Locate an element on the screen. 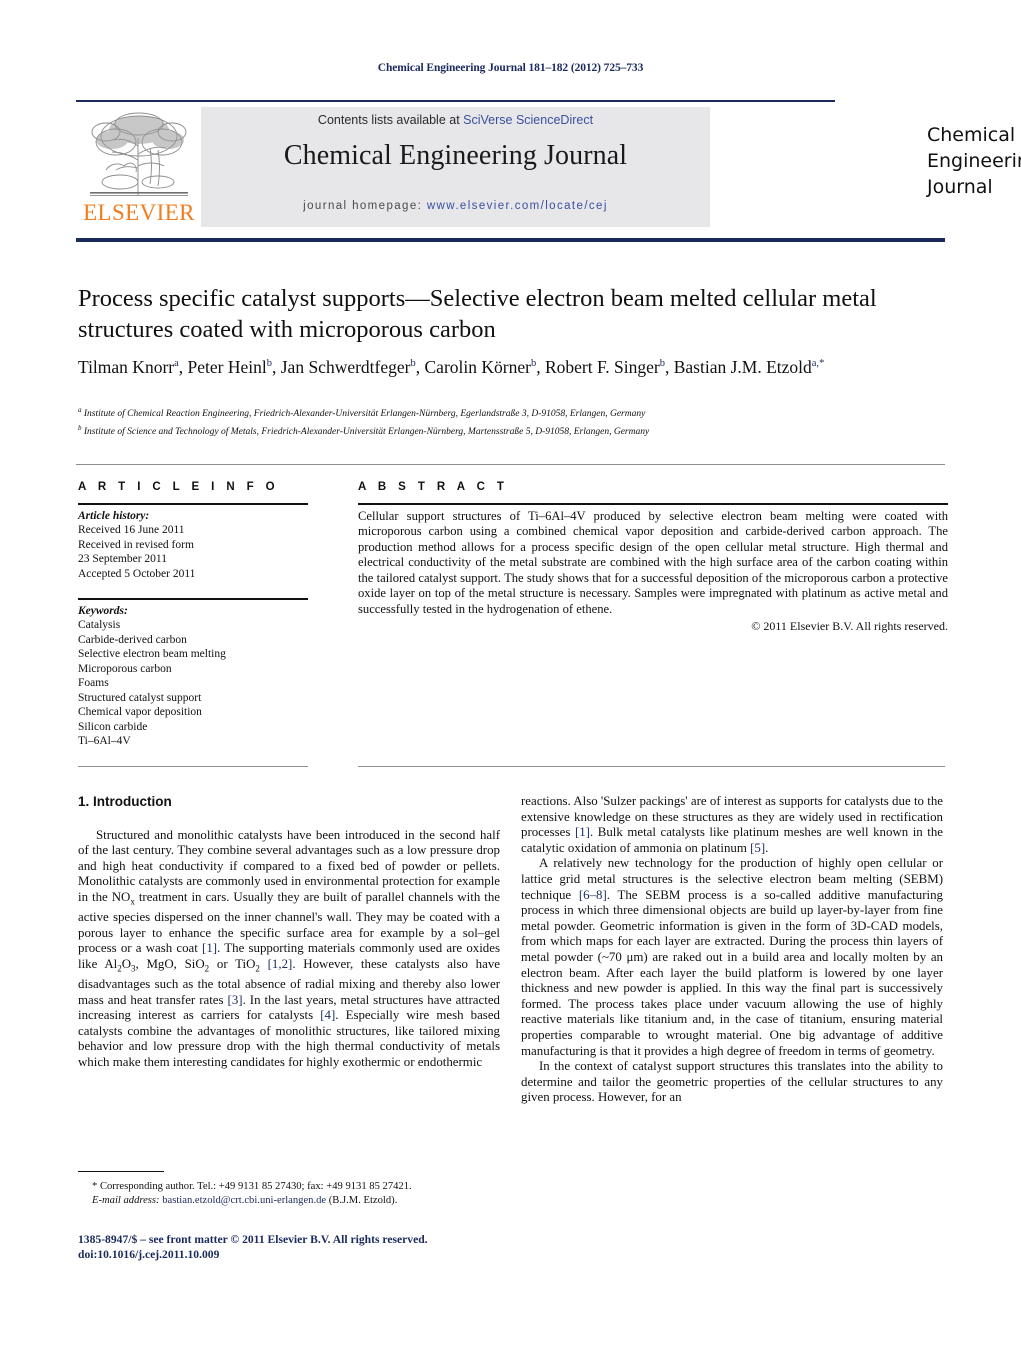  info-list-item: Ti–6Al–4V is located at coordinates (104, 741).